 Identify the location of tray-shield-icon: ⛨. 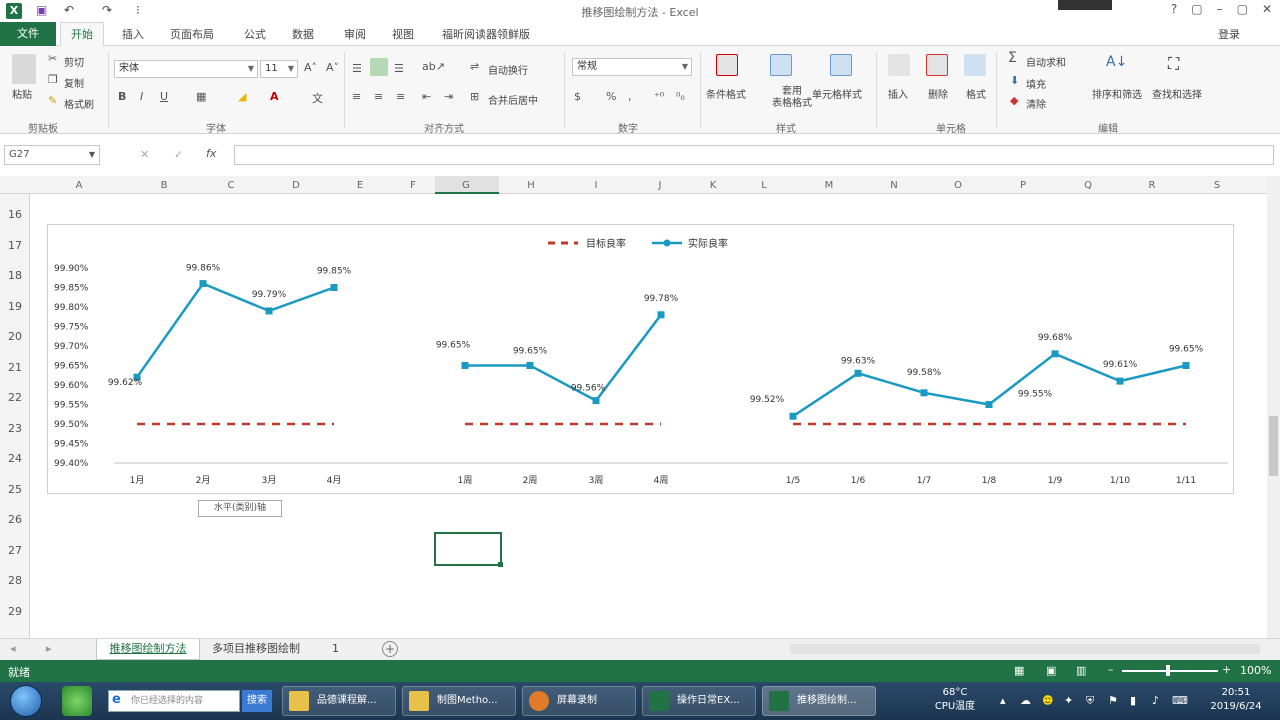
(1090, 701).